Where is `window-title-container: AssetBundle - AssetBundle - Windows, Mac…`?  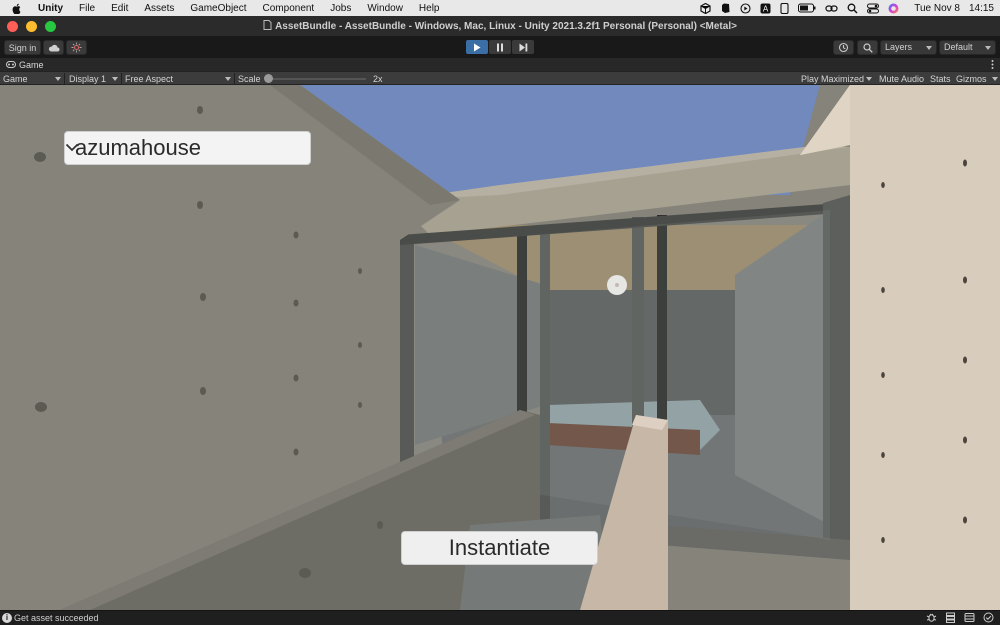 window-title-container: AssetBundle - AssetBundle - Windows, Mac… is located at coordinates (500, 26).